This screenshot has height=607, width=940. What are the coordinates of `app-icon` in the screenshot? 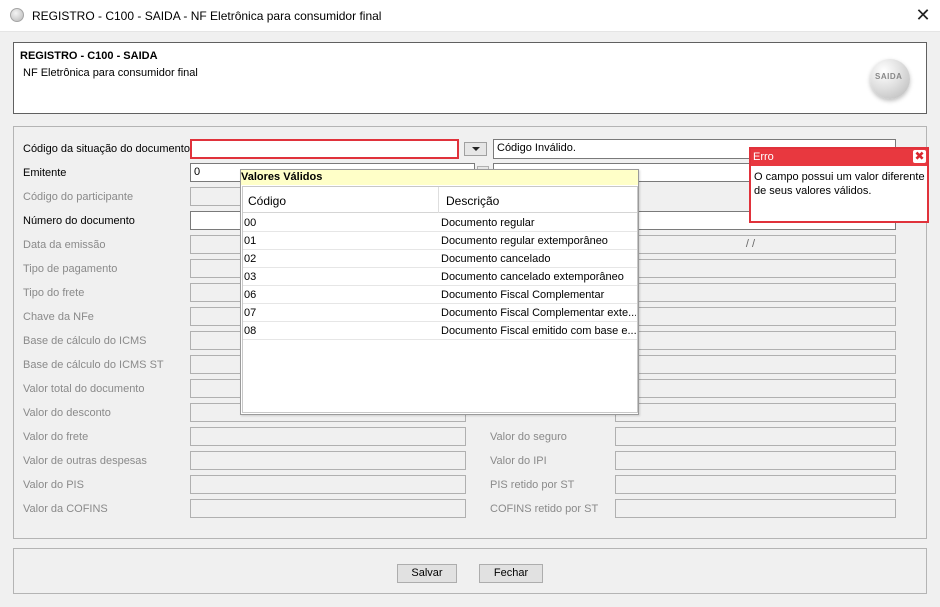 It's located at (17, 15).